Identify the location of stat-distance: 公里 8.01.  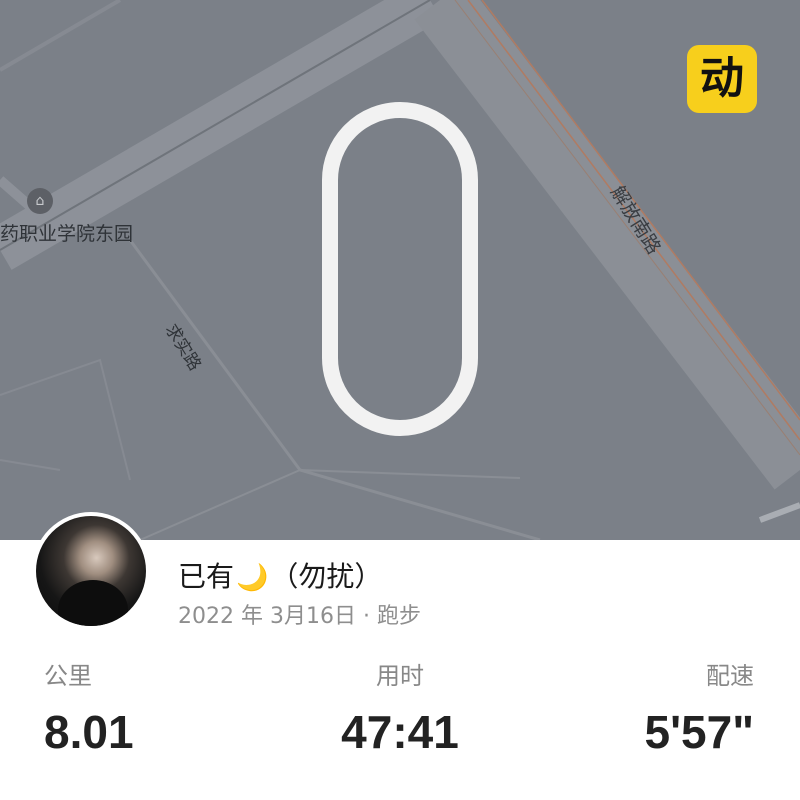
(89, 707).